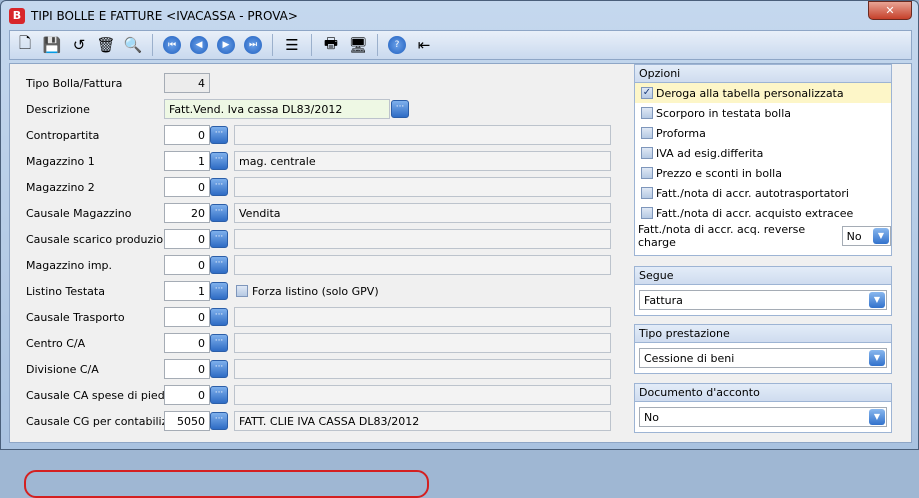 The width and height of the screenshot is (919, 498). I want to click on exit-icon: ⇤, so click(424, 45).